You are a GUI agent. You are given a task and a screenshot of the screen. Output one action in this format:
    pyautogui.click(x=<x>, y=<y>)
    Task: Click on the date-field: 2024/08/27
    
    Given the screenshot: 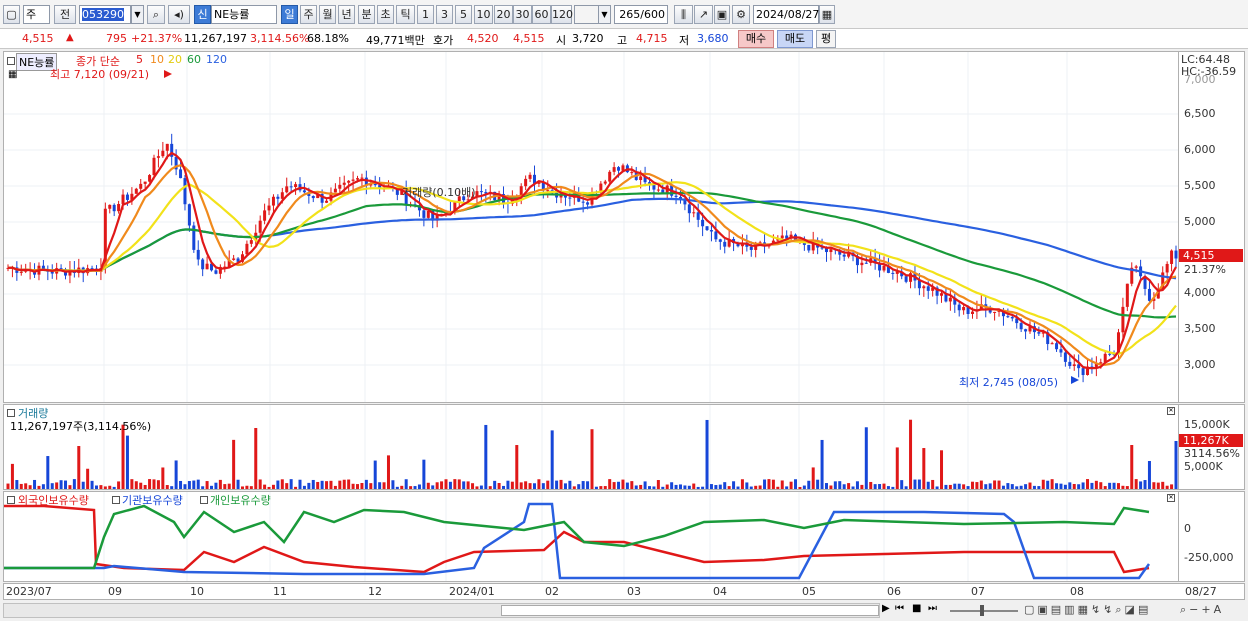 What is the action you would take?
    pyautogui.click(x=786, y=14)
    